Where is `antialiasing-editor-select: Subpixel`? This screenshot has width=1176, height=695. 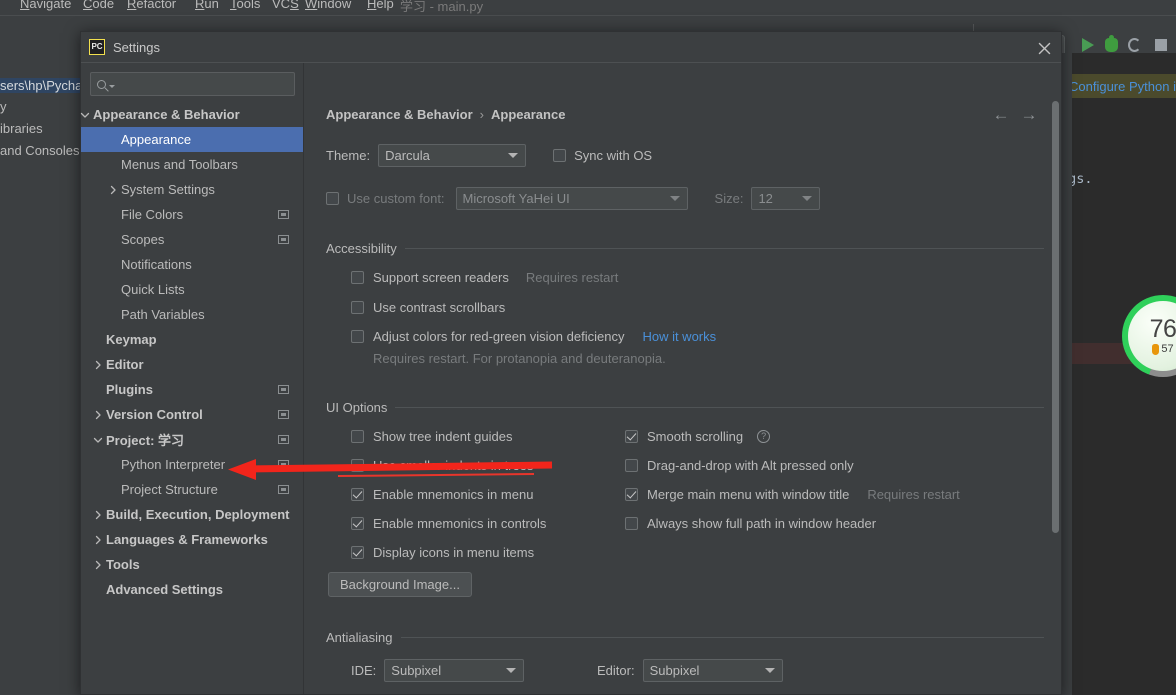 antialiasing-editor-select: Subpixel is located at coordinates (712, 670).